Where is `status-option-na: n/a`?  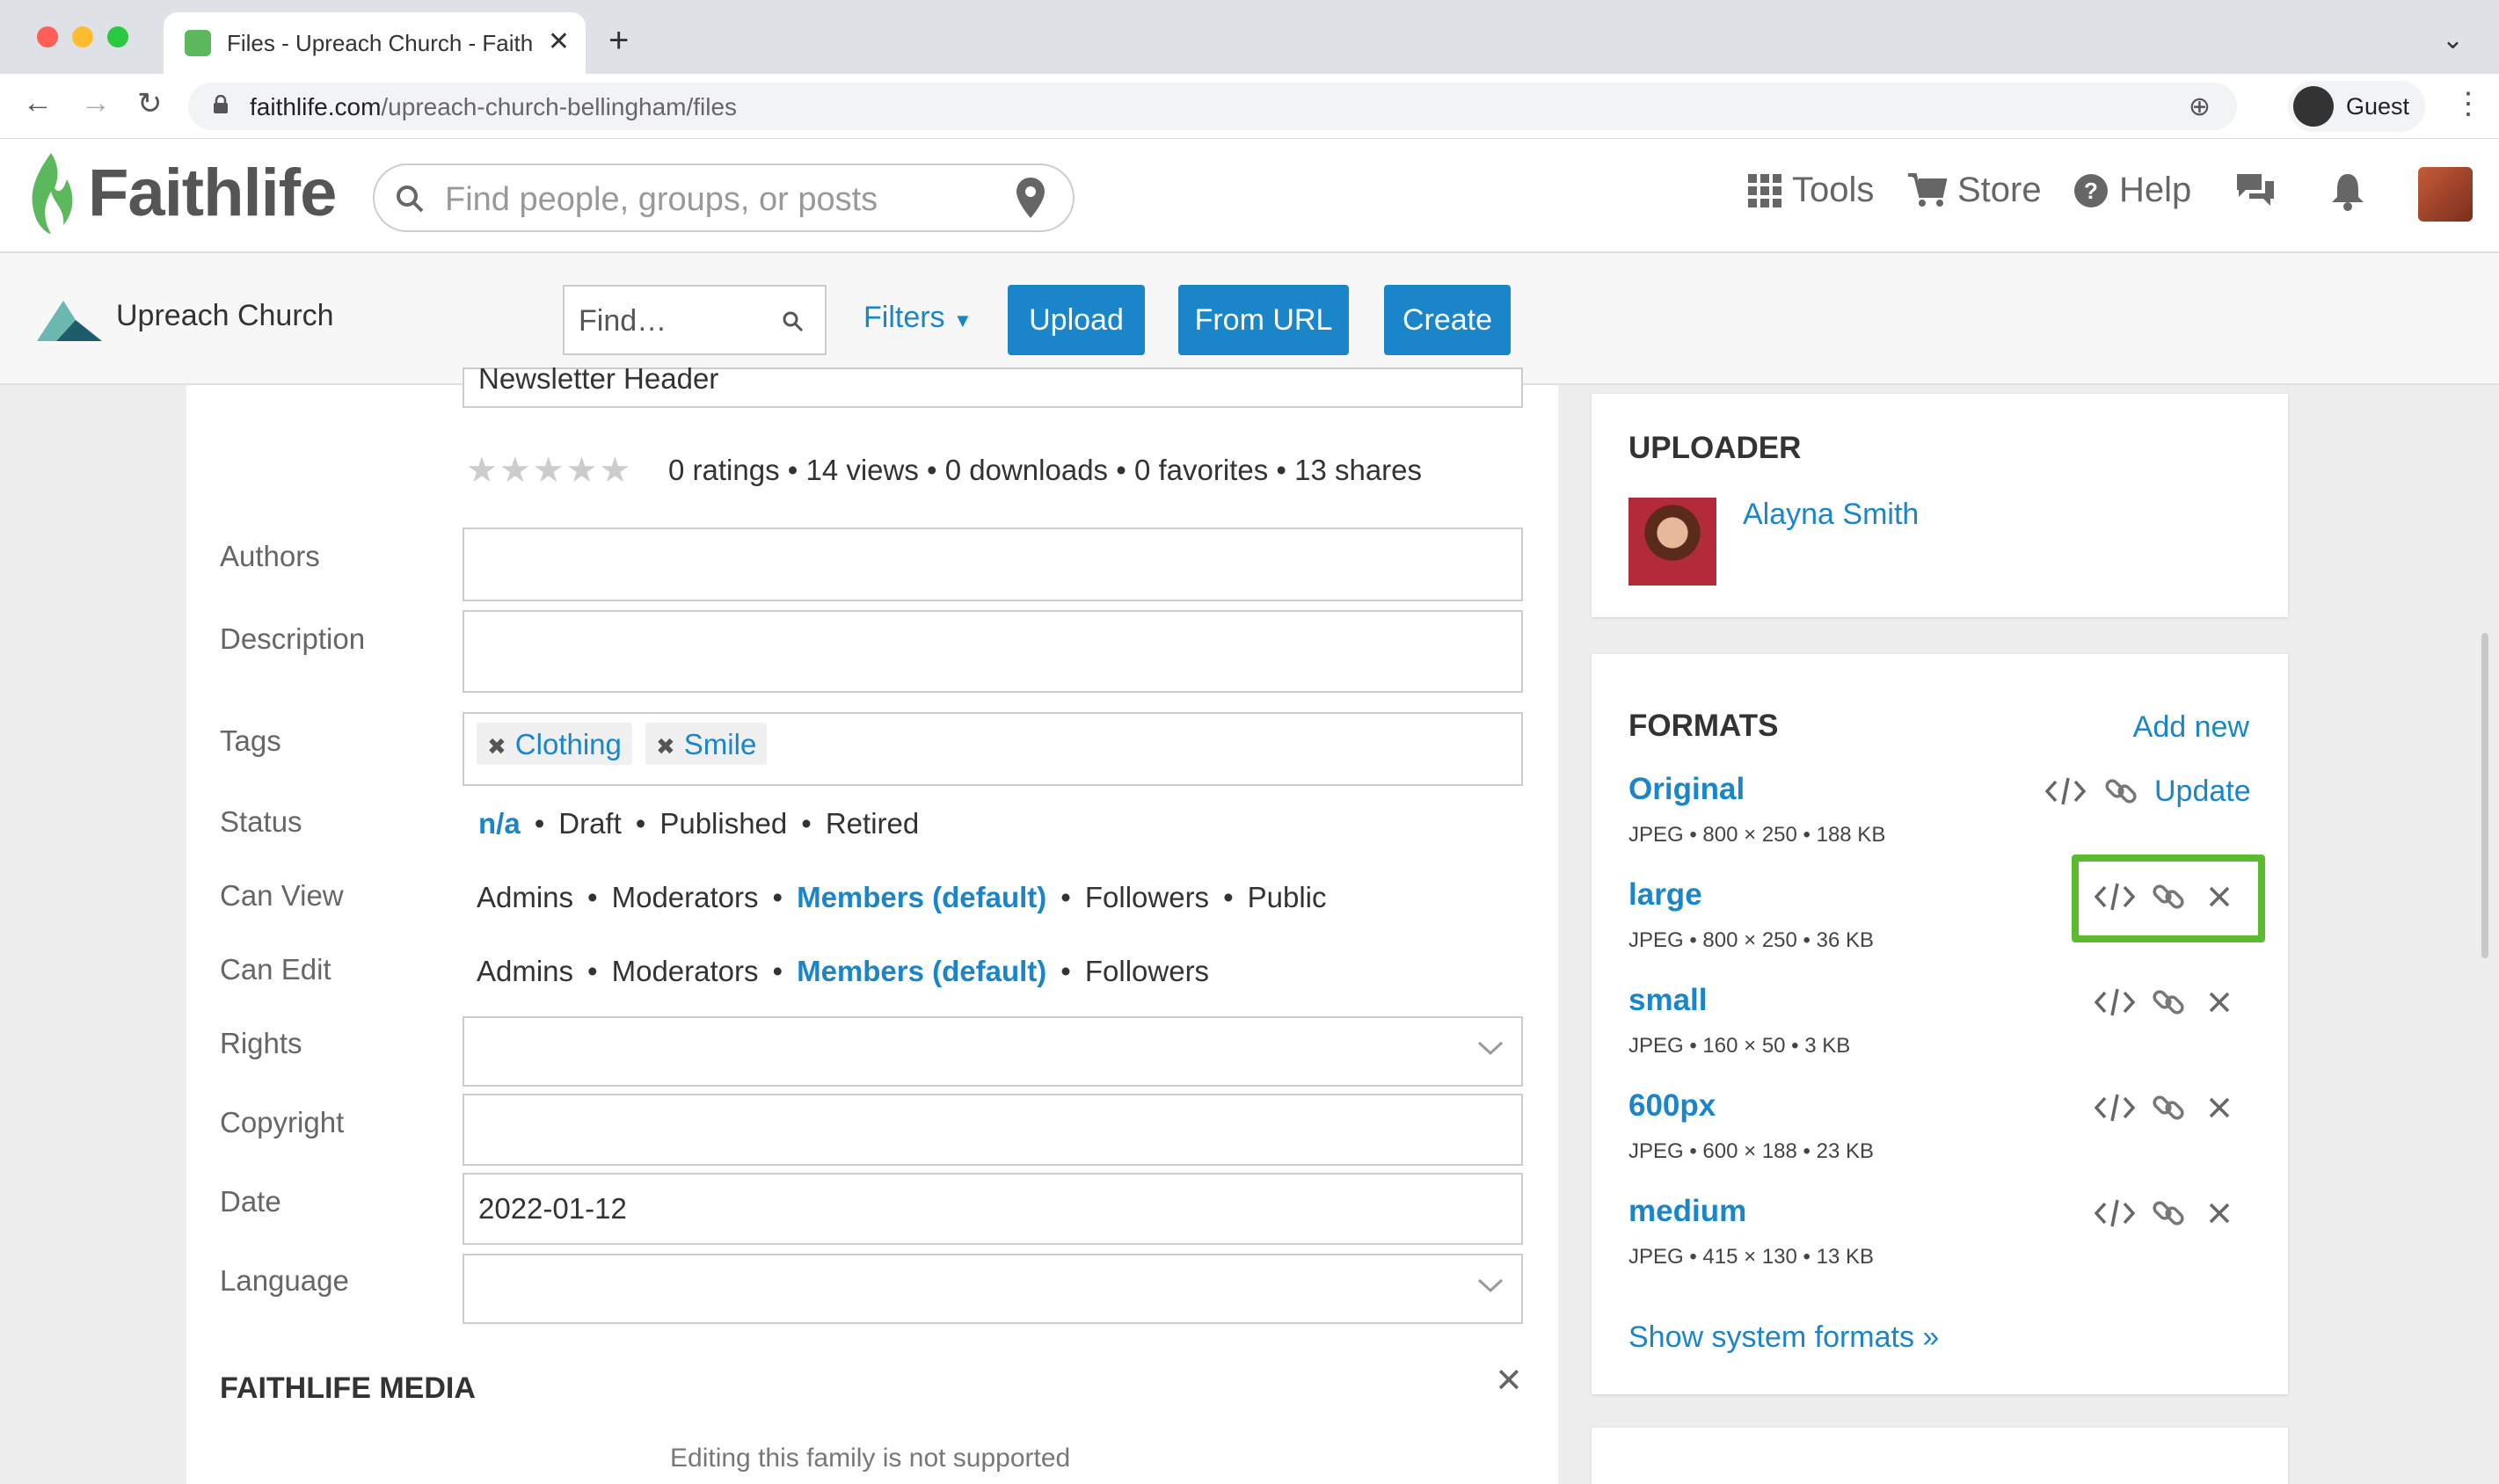 status-option-na: n/a is located at coordinates (499, 823).